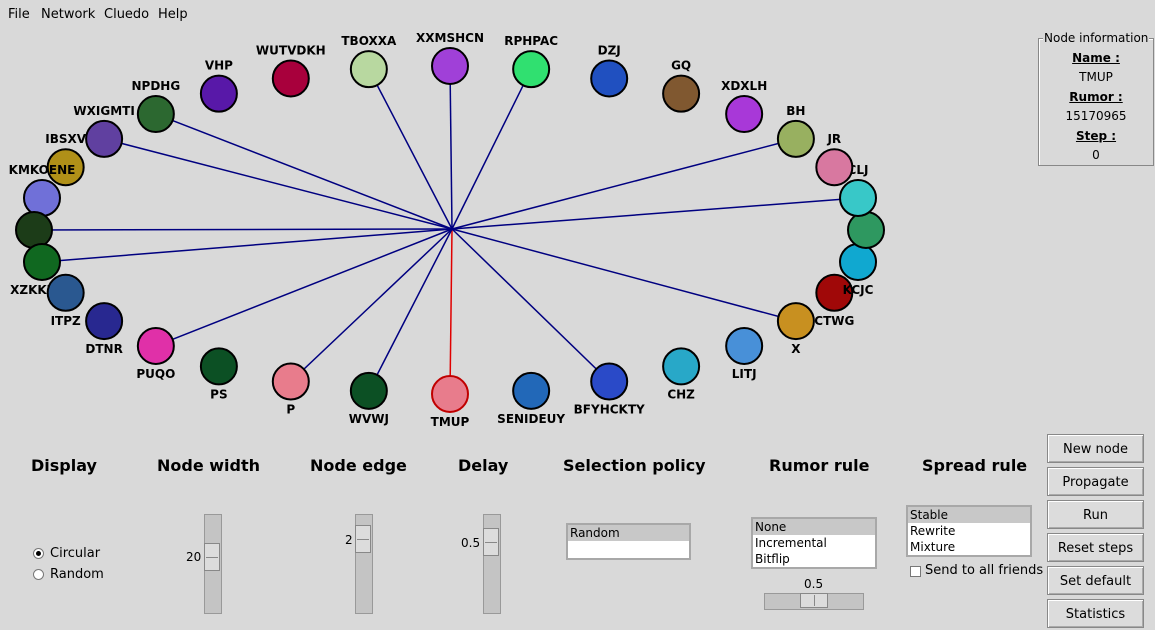 The image size is (1155, 630). I want to click on graph-node: XXMSHCN, so click(450, 58).